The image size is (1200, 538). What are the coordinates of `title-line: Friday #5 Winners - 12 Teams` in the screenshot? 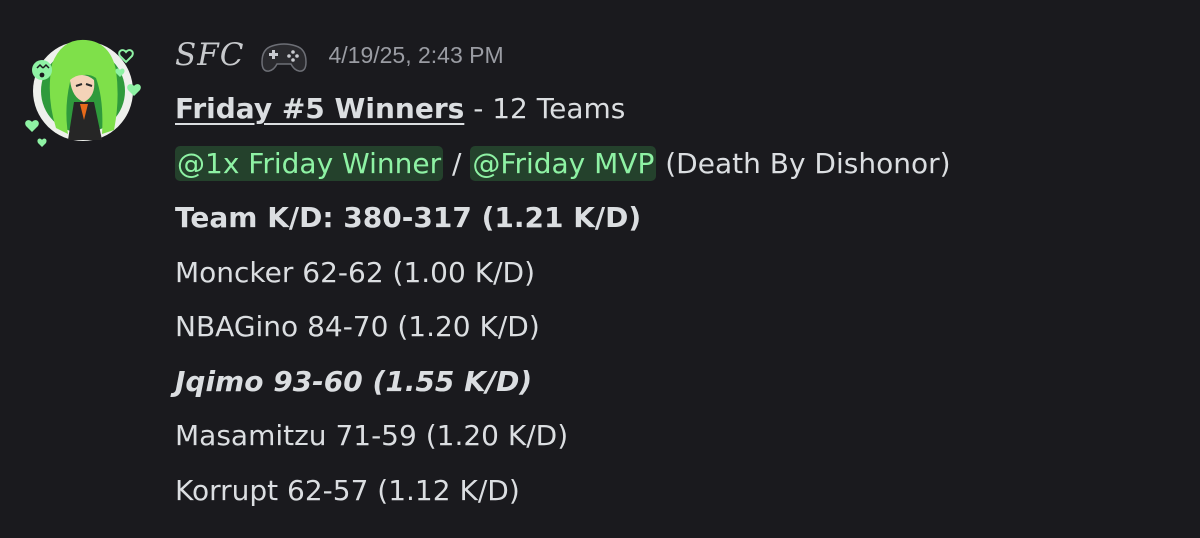 It's located at (563, 109).